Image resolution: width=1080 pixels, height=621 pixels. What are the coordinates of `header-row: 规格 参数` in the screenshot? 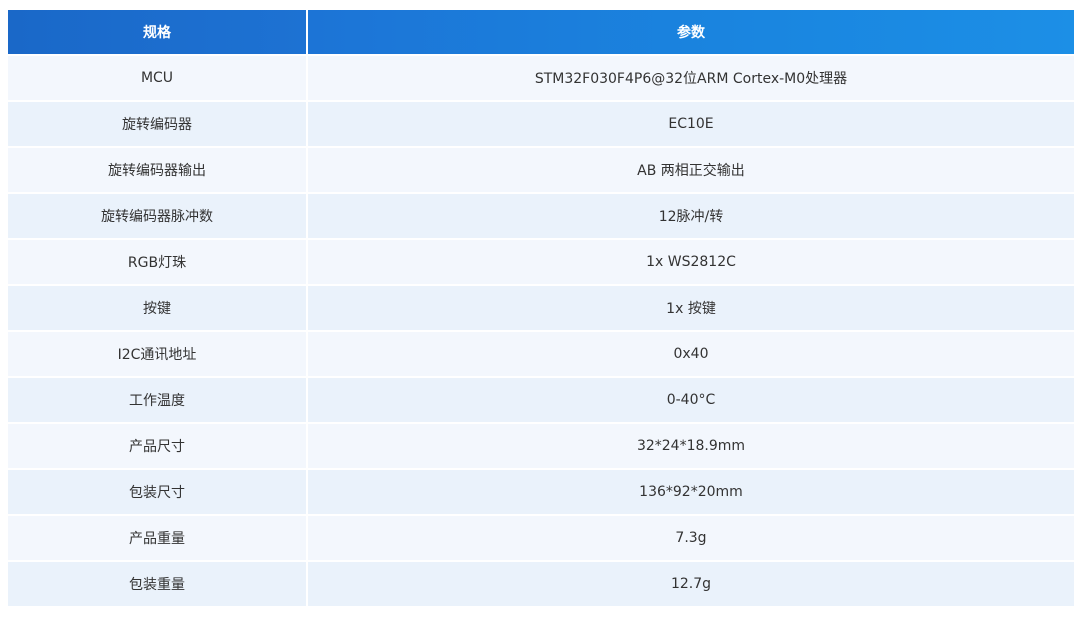 It's located at (541, 32).